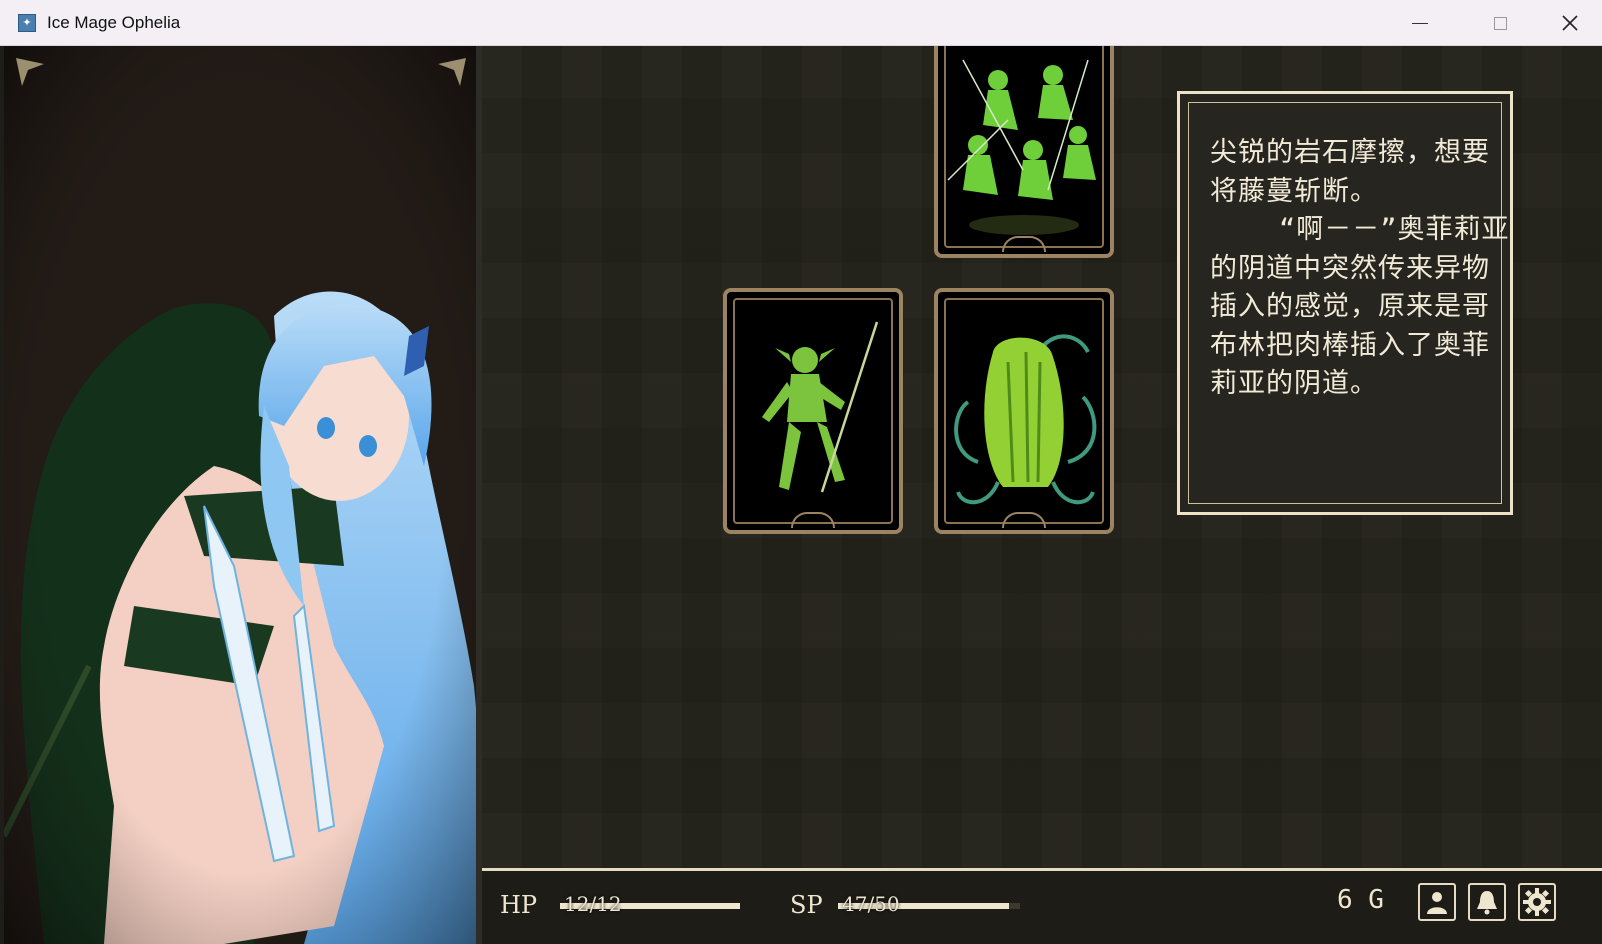 This screenshot has height=944, width=1602. I want to click on app-icon: ✦, so click(27, 23).